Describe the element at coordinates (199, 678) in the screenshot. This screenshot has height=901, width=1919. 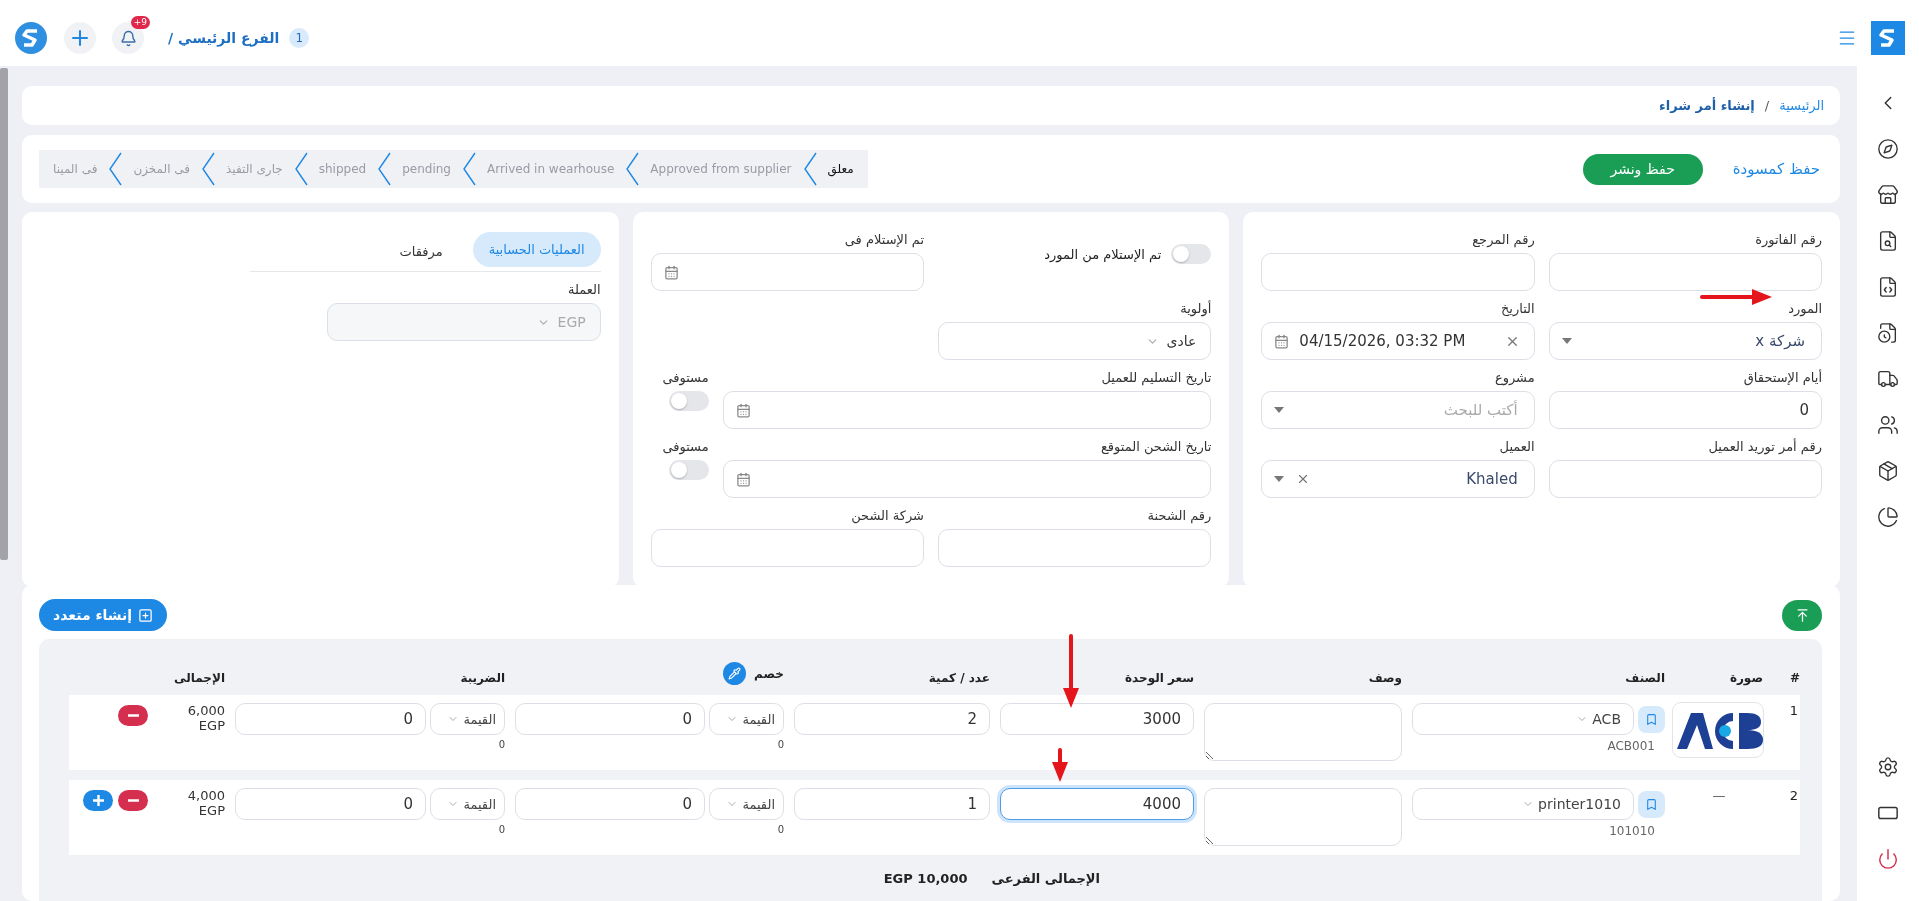
I see `column-header: الإجمالى` at that location.